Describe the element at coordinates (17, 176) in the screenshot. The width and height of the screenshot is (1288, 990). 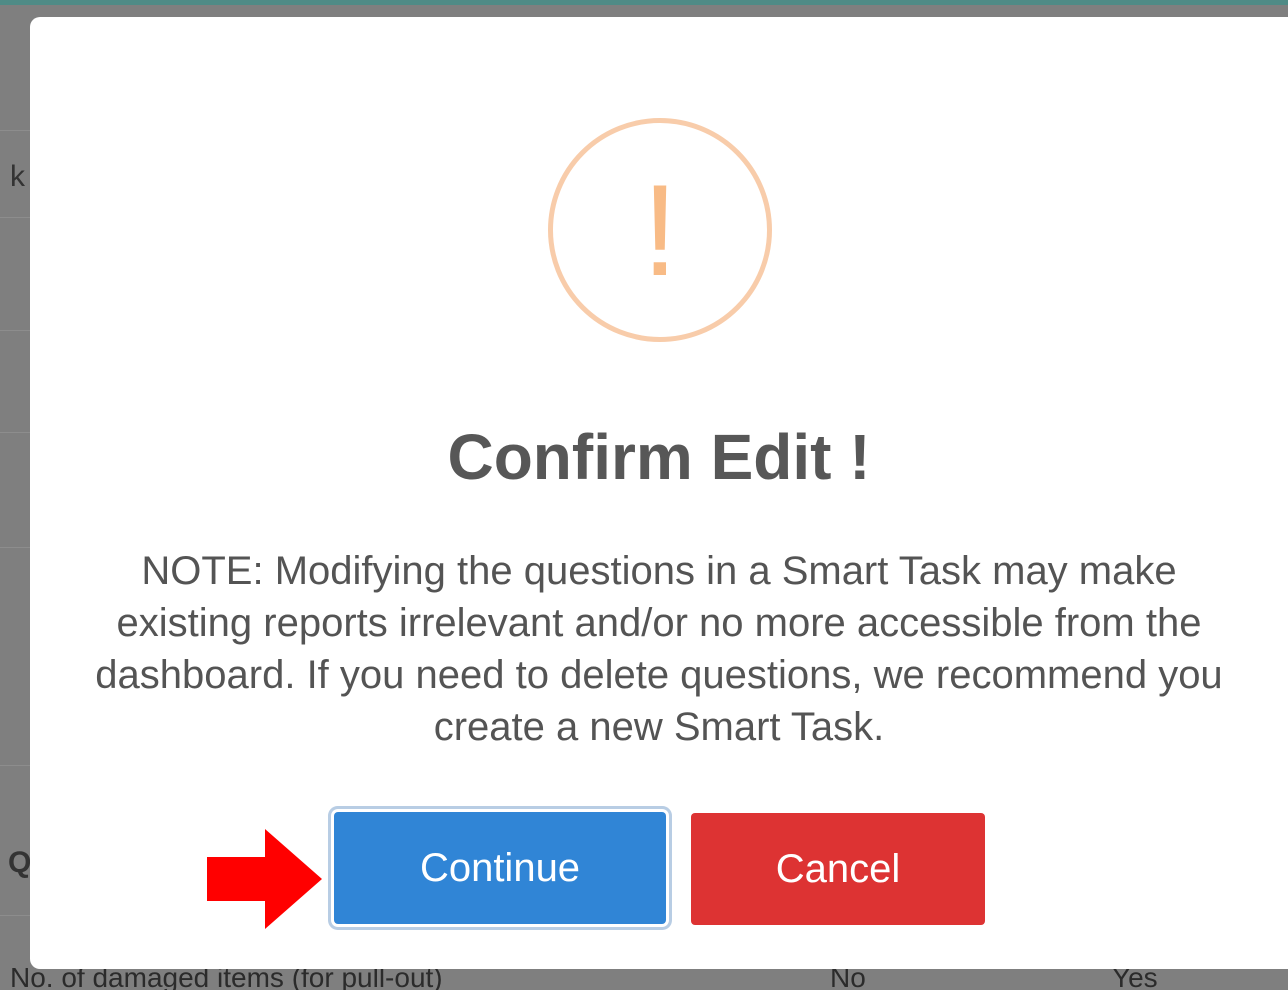
I see `background-text-fragment: k` at that location.